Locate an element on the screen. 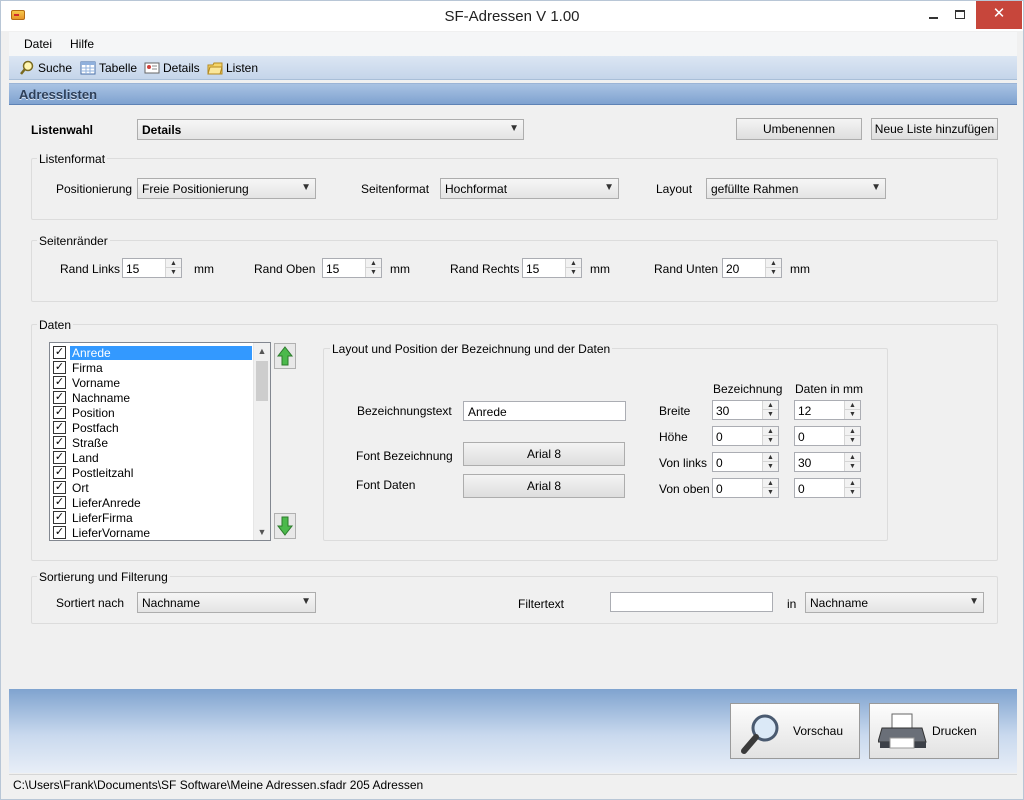 This screenshot has width=1024, height=800. filter-field-value: Nachname is located at coordinates (839, 603).